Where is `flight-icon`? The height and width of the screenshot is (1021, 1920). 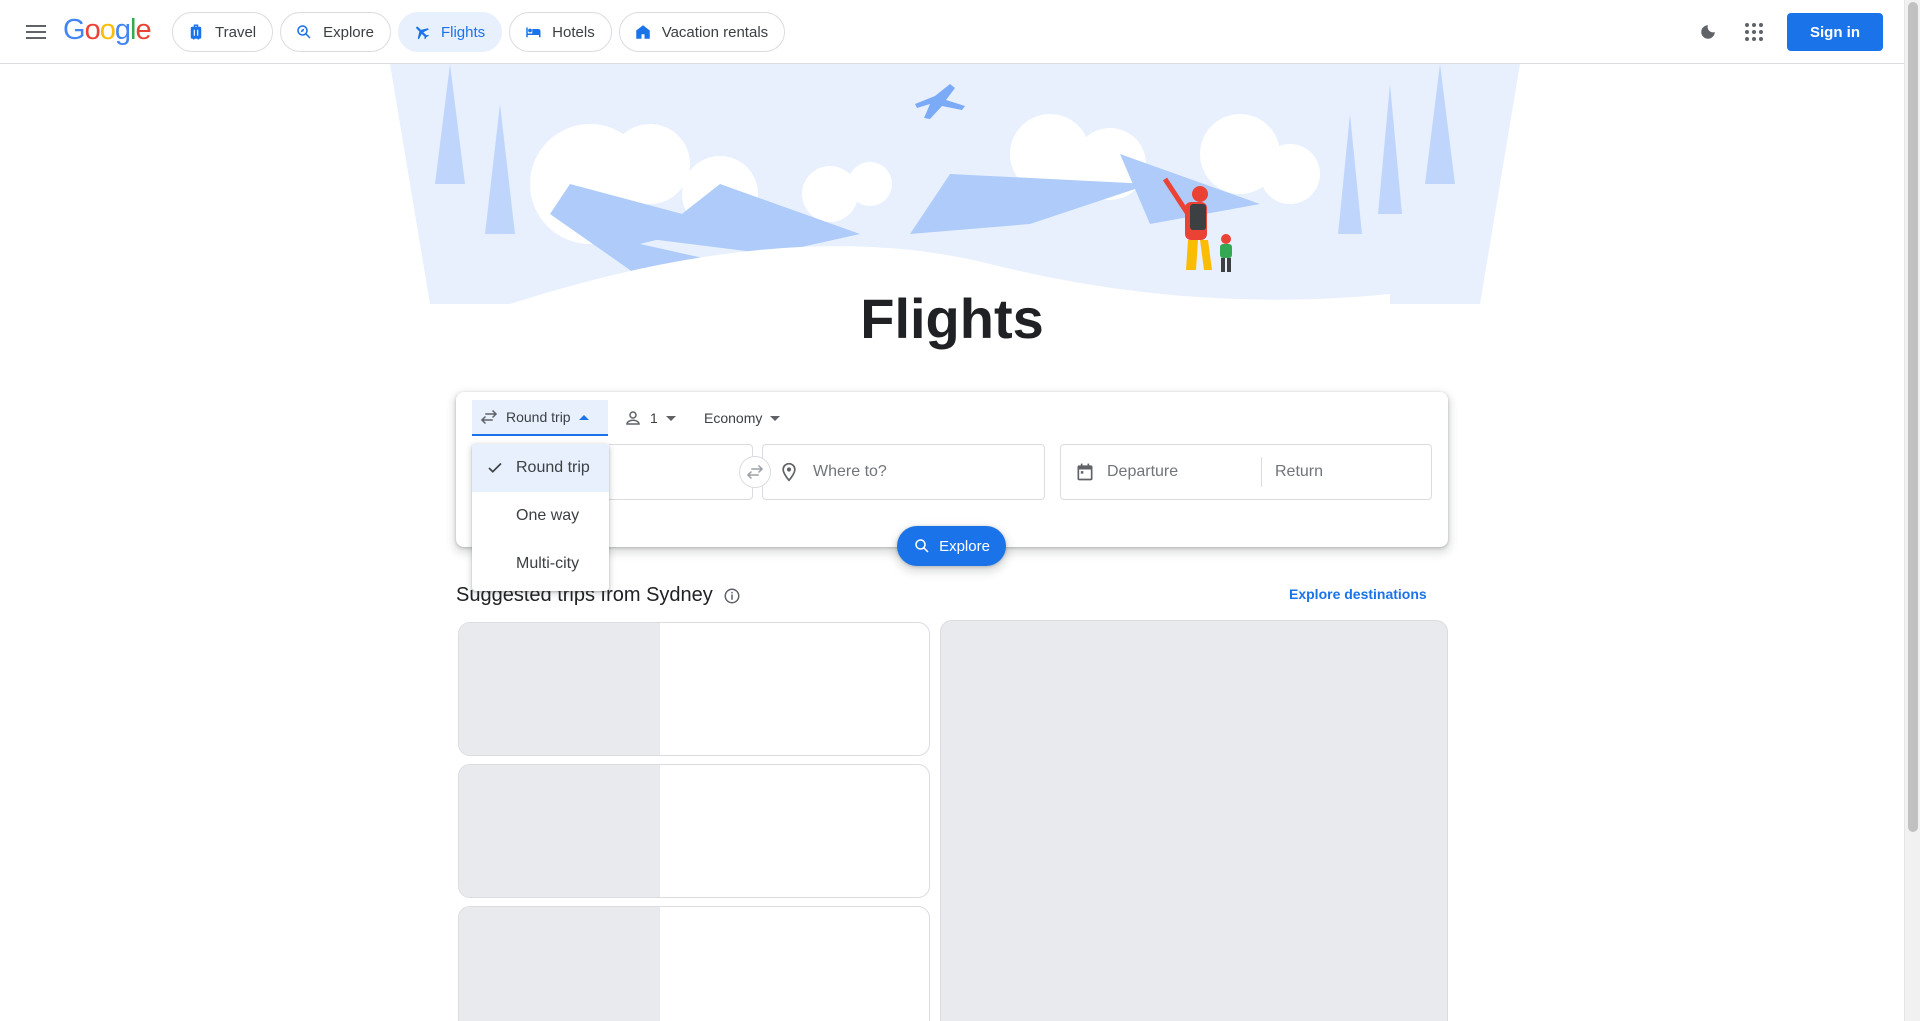 flight-icon is located at coordinates (422, 33).